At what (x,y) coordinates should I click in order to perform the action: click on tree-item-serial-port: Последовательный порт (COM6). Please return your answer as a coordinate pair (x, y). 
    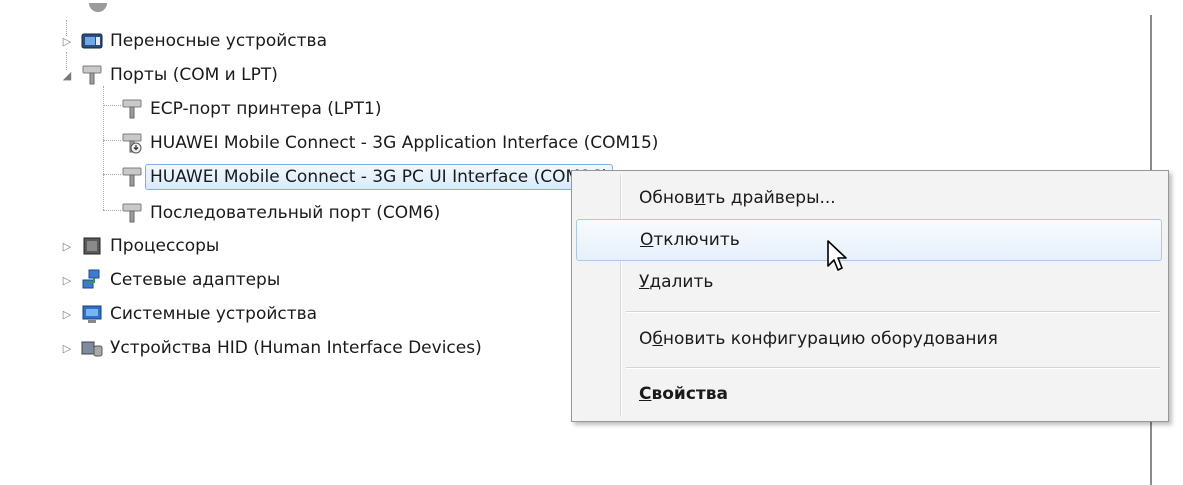
    Looking at the image, I should click on (280, 213).